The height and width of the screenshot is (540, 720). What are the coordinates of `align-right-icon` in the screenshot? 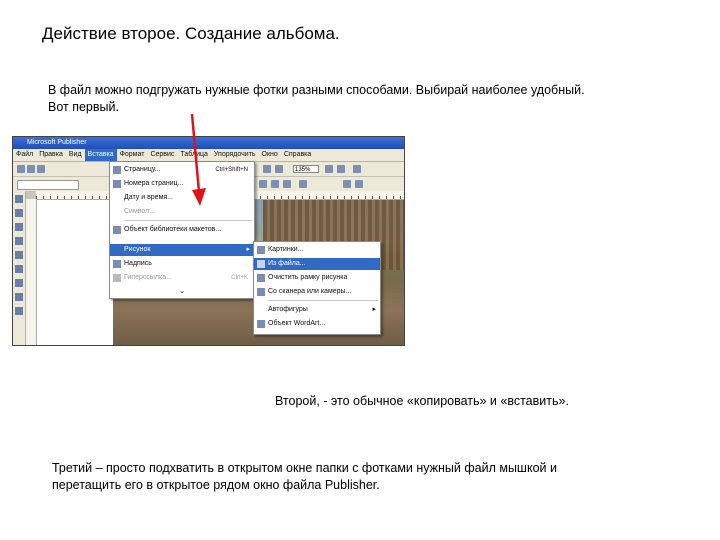 It's located at (287, 184).